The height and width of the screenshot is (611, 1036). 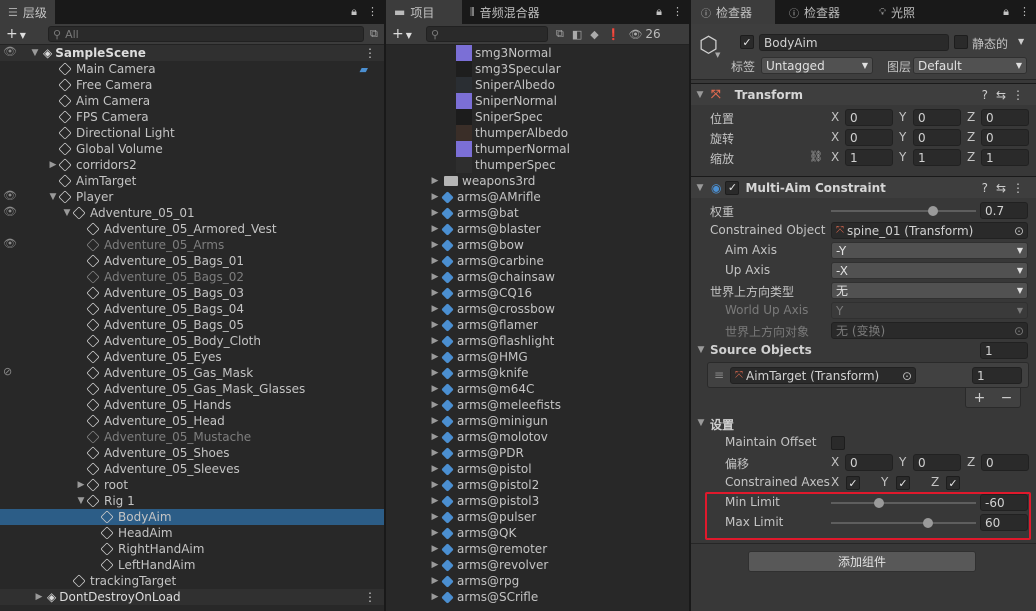 I want to click on max-limit-slider-track, so click(x=903, y=523).